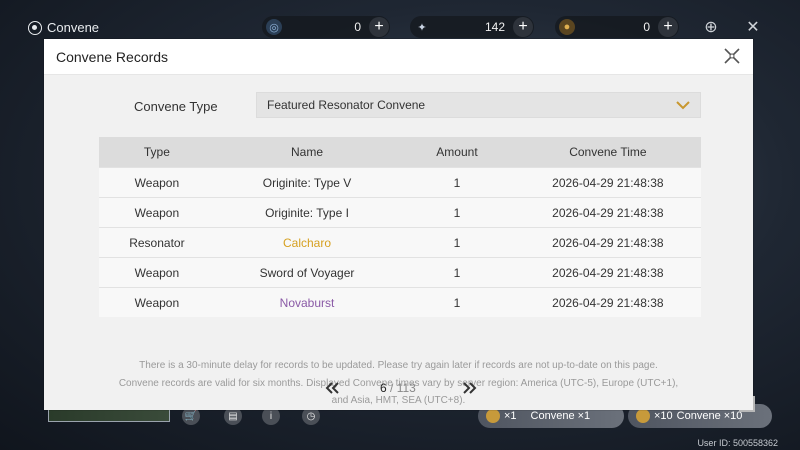 Image resolution: width=800 pixels, height=450 pixels. What do you see at coordinates (457, 152) in the screenshot?
I see `header-amount: Amount` at bounding box center [457, 152].